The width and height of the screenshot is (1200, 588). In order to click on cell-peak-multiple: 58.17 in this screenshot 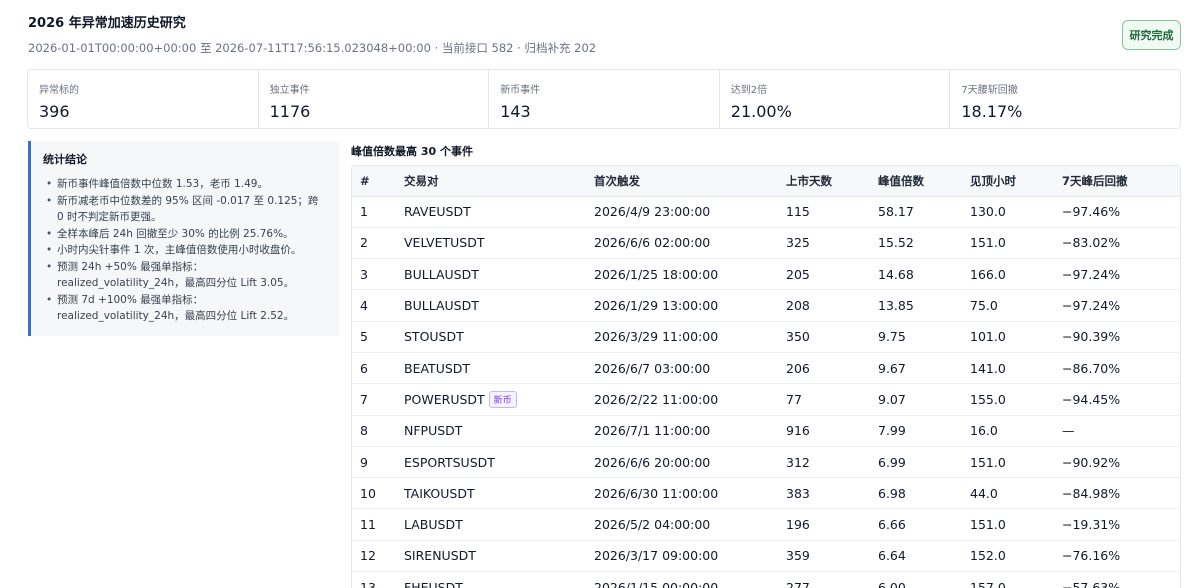, I will do `click(916, 212)`.